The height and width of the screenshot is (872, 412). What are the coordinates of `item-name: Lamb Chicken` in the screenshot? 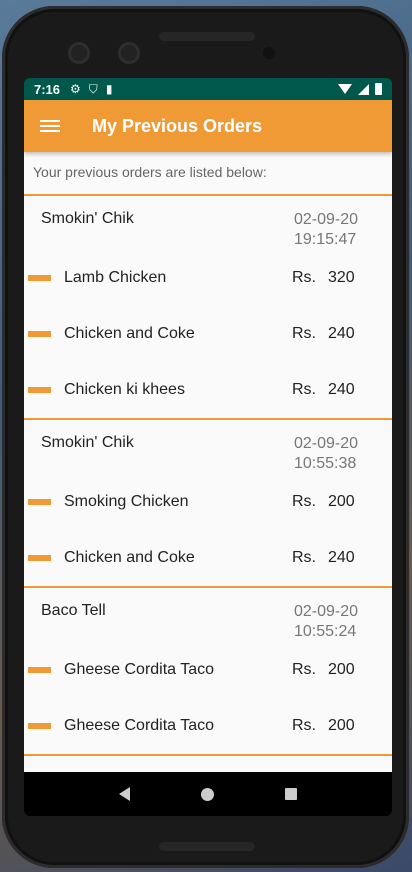 It's located at (115, 277).